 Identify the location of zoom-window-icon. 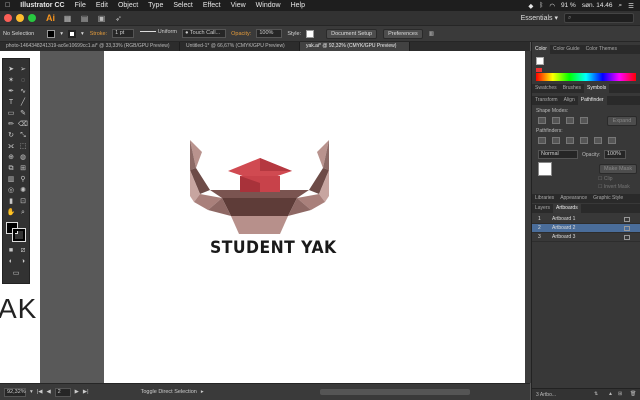
(32, 18).